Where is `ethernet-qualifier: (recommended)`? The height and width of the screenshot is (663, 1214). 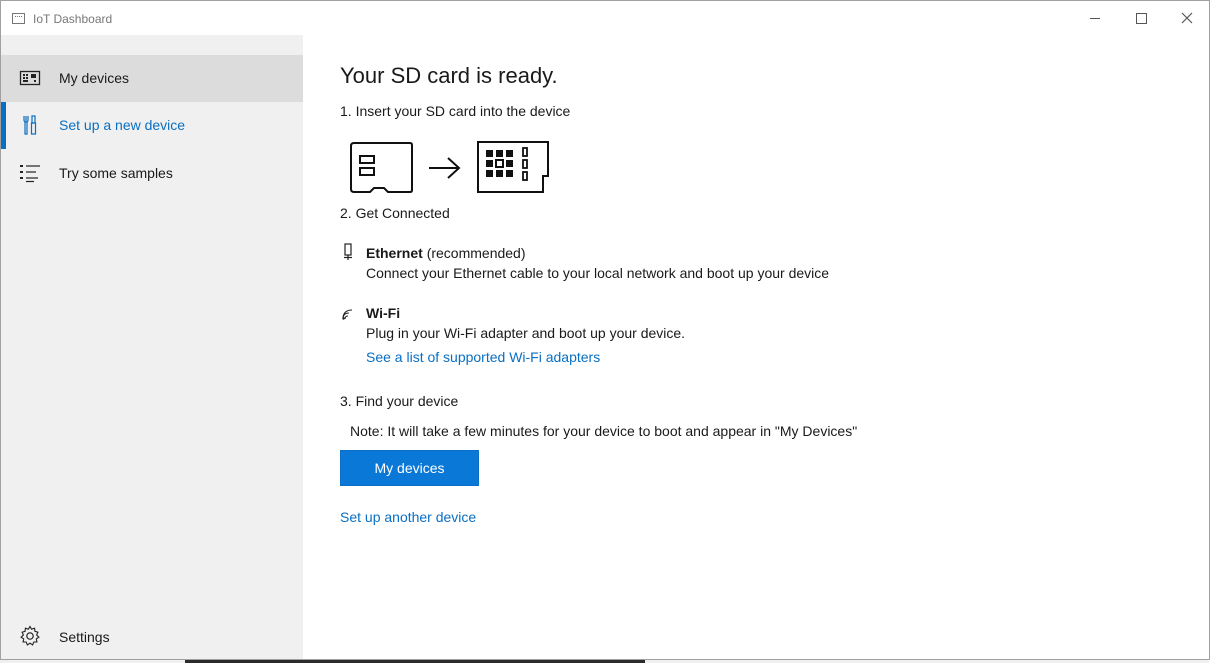
ethernet-qualifier: (recommended) is located at coordinates (476, 253).